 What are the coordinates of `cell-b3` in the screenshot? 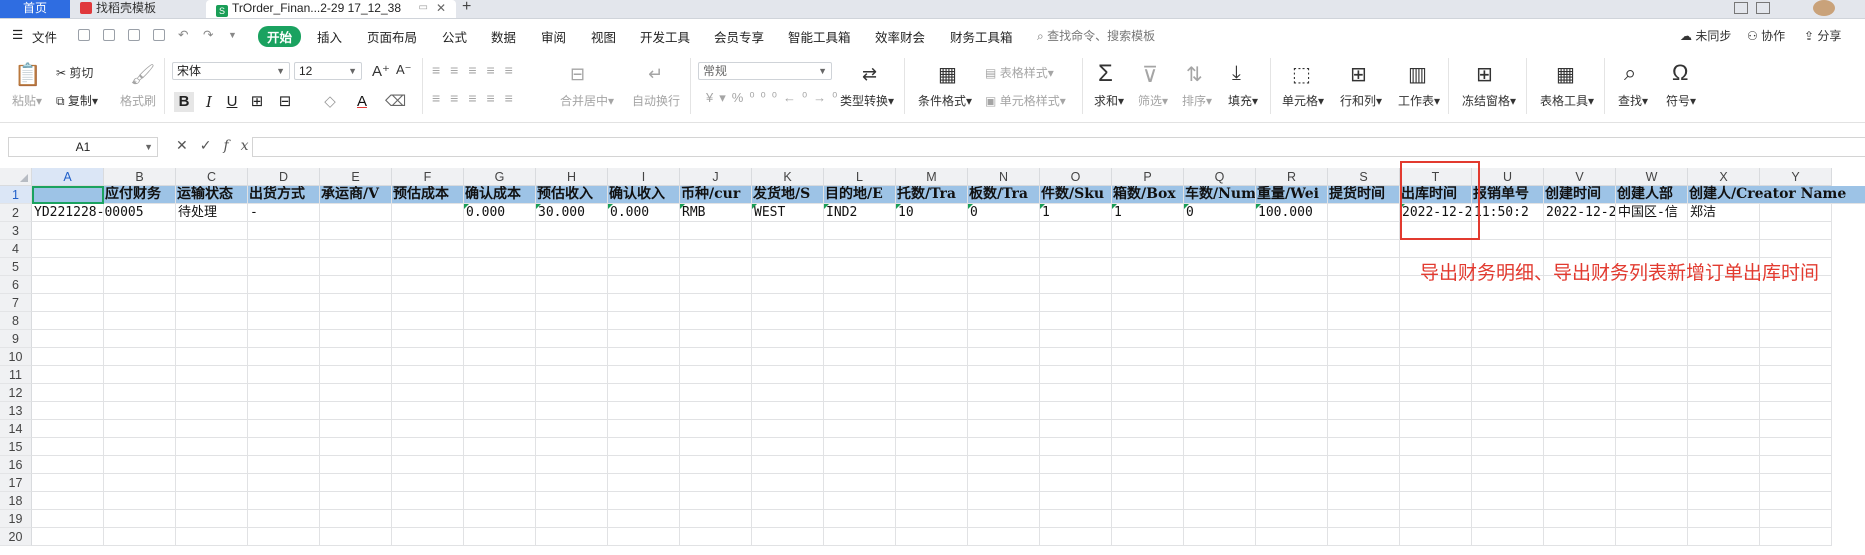 It's located at (140, 231).